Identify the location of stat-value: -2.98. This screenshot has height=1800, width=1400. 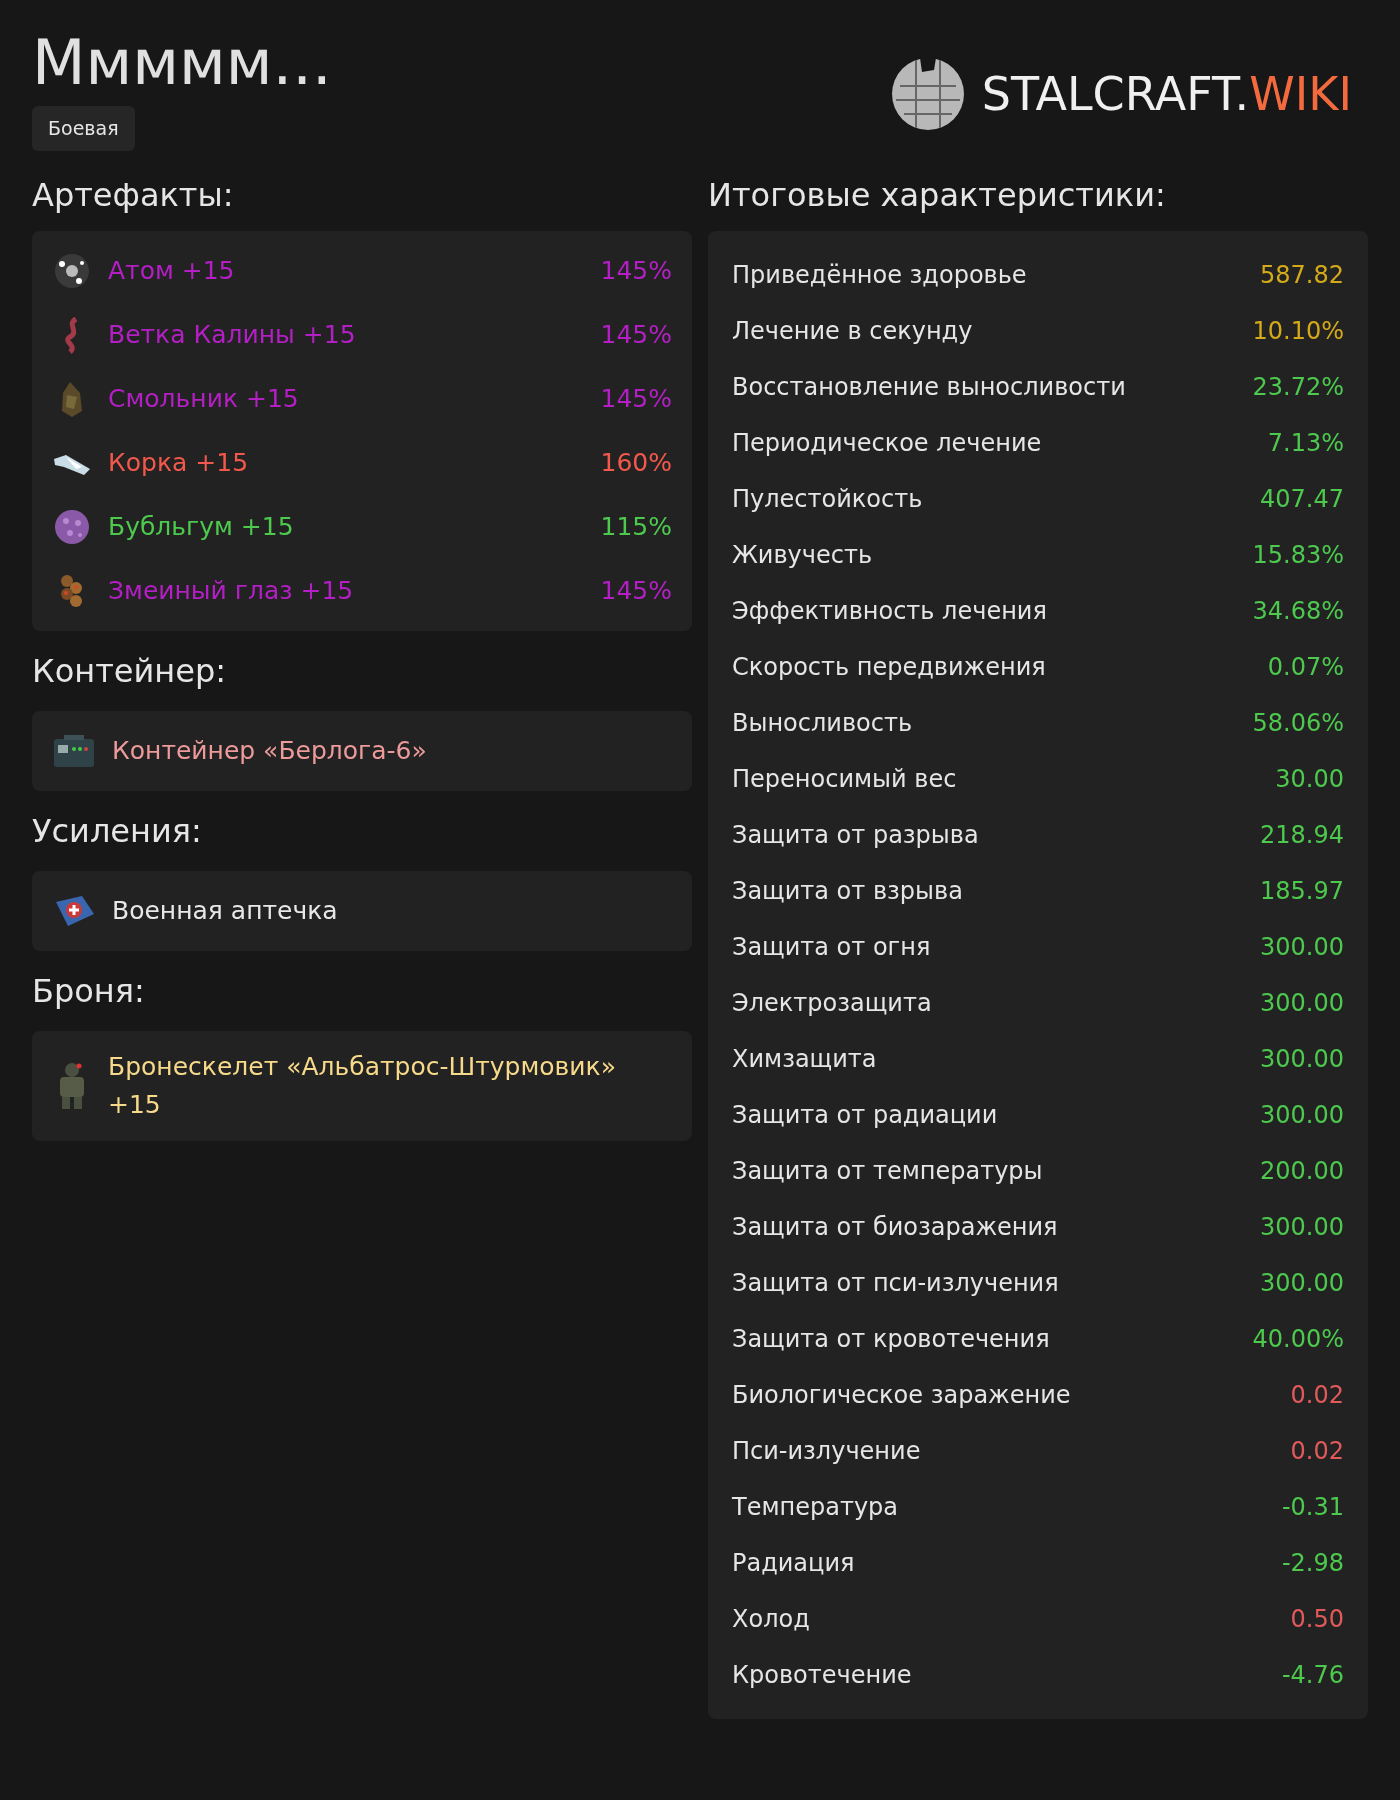
(1312, 1563).